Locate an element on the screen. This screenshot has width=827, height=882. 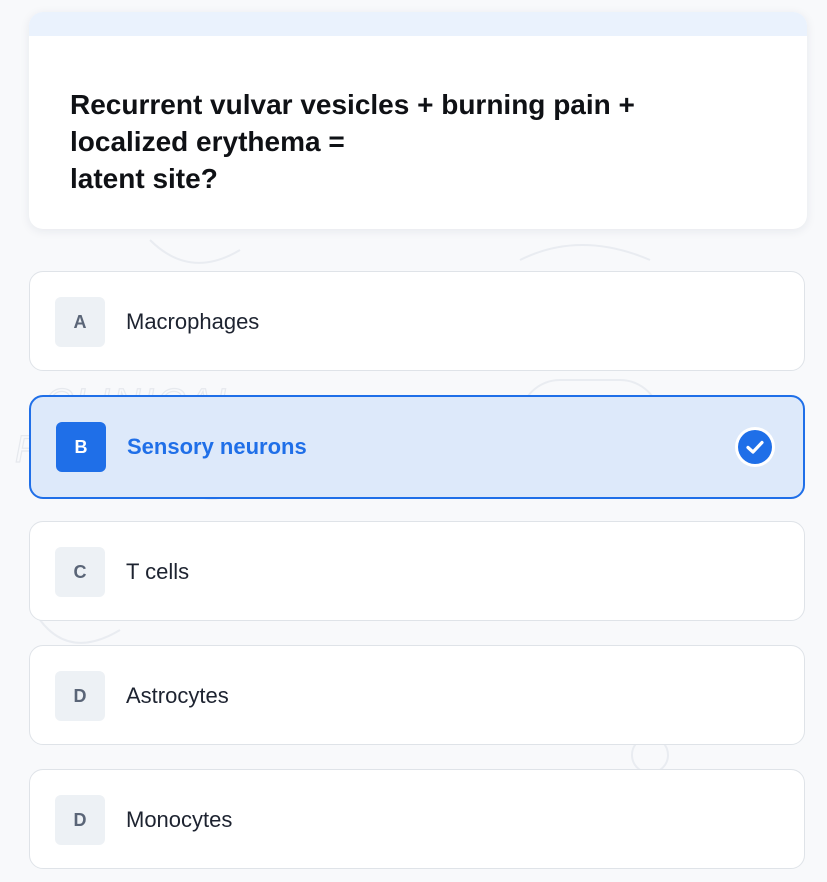
option-d: D Astrocytes is located at coordinates (417, 695).